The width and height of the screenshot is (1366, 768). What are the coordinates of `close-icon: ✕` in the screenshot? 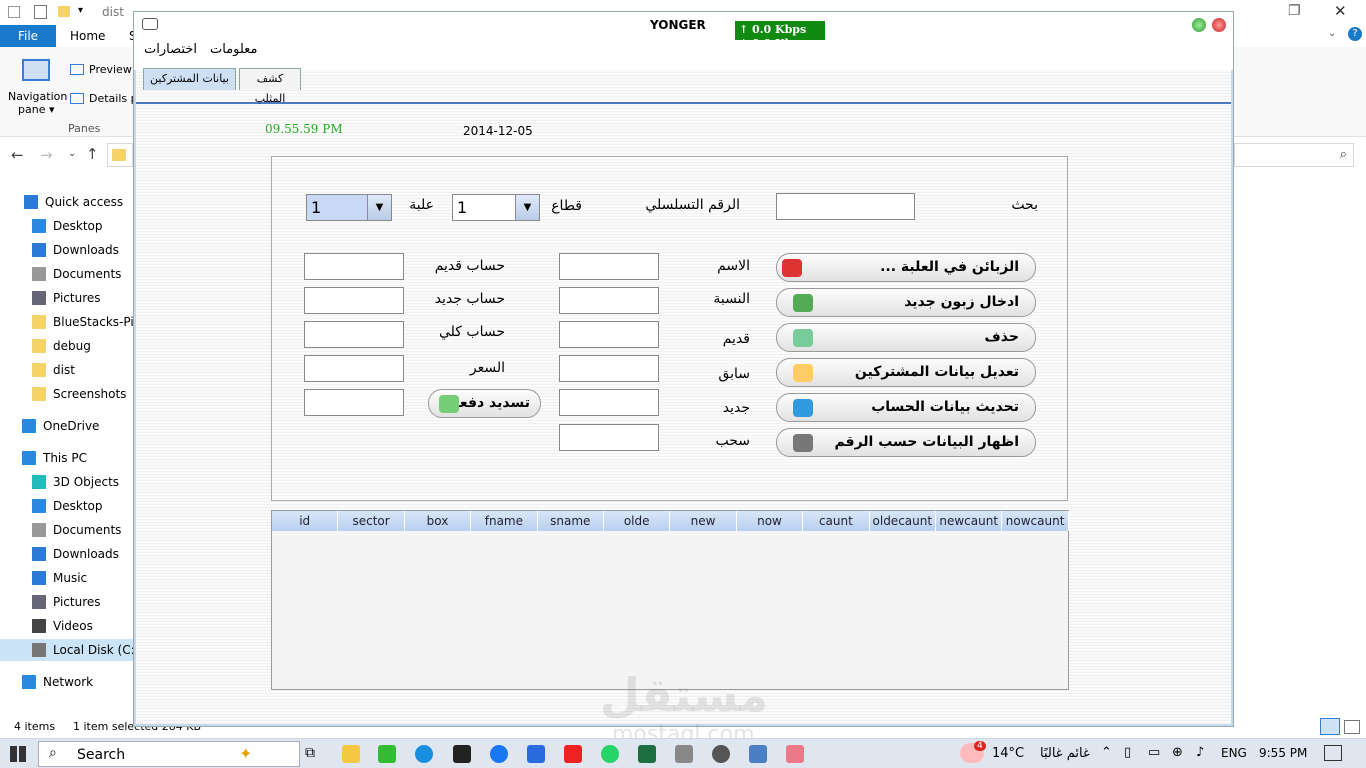 It's located at (1340, 11).